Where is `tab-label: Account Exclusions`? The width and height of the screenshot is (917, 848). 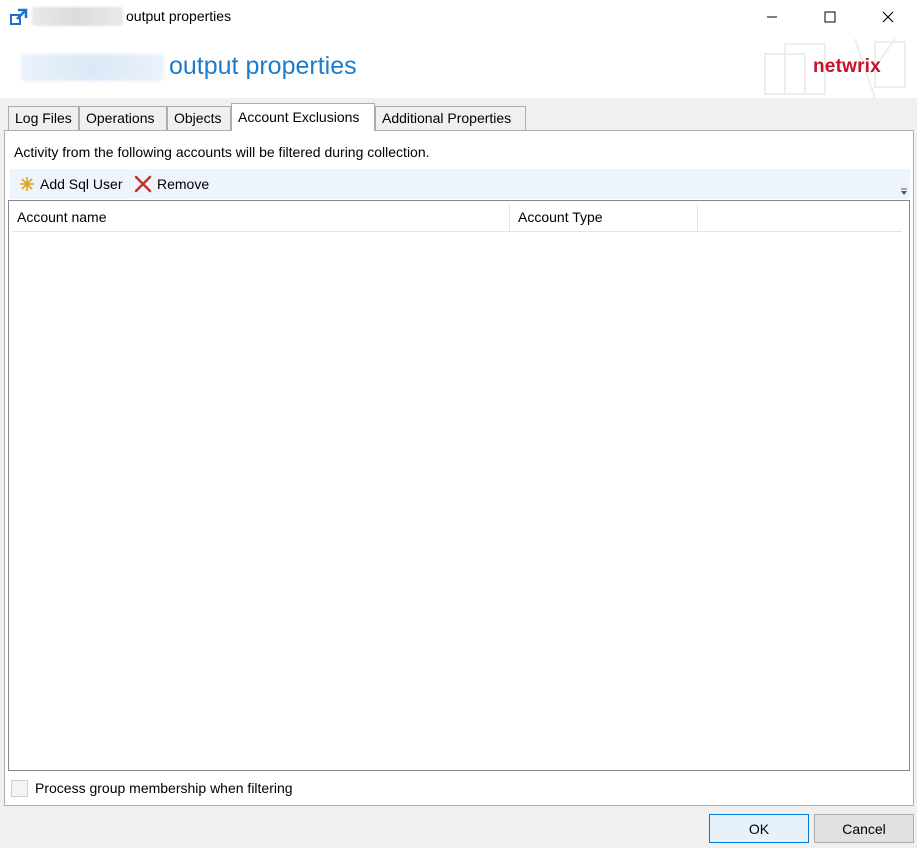
tab-label: Account Exclusions is located at coordinates (299, 117).